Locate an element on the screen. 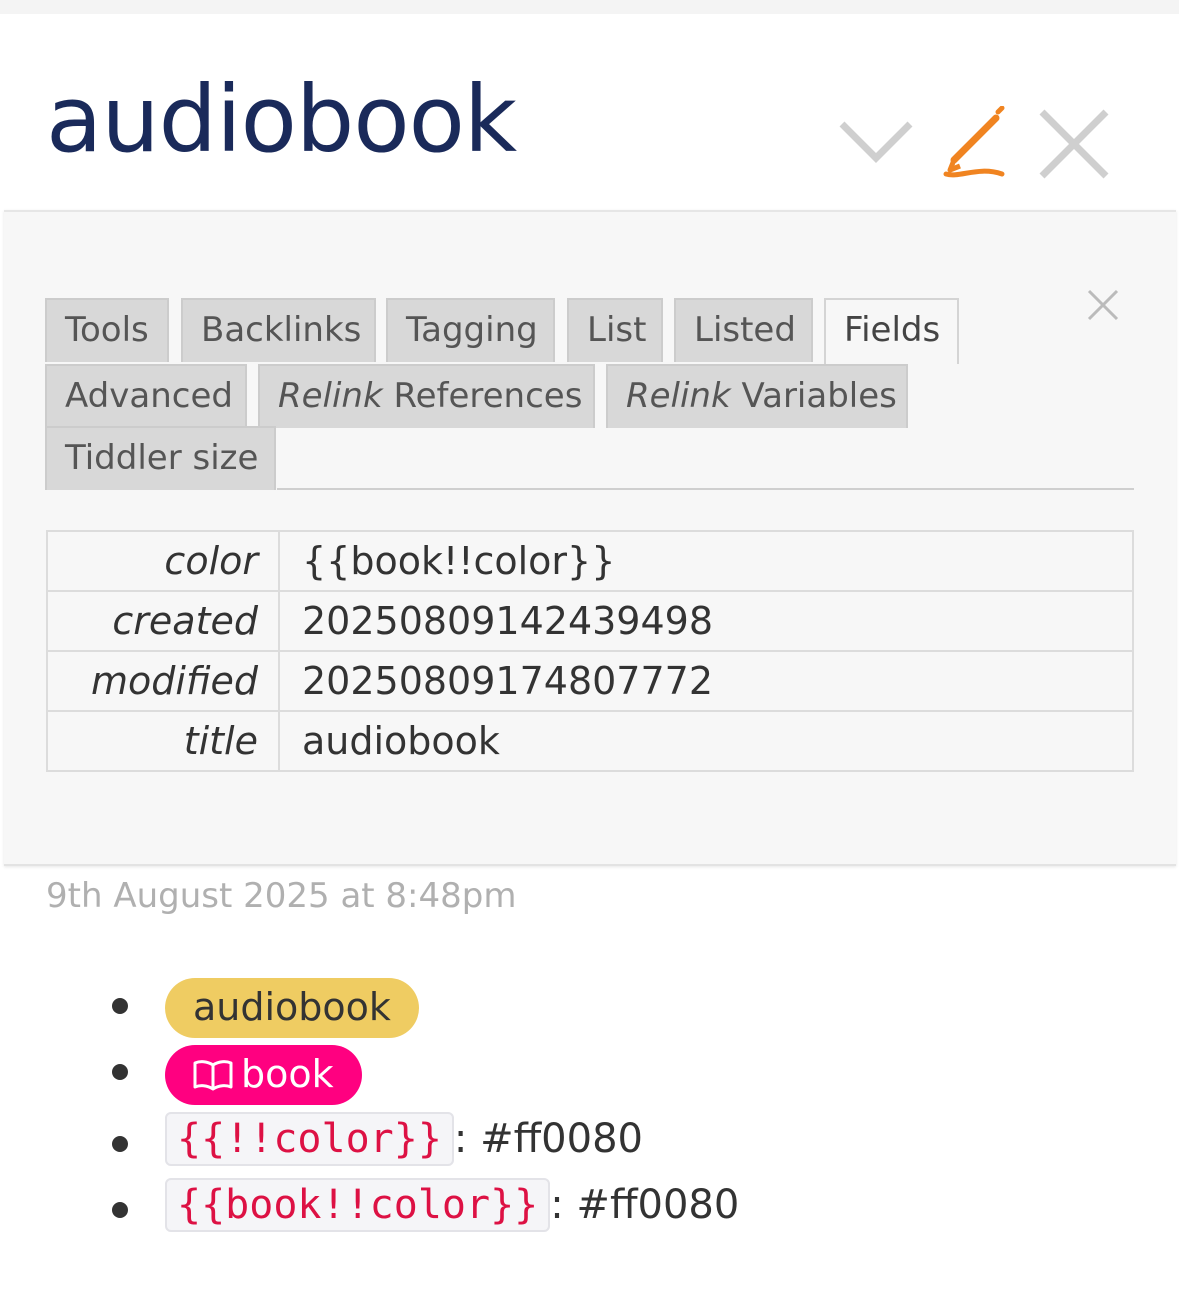 This screenshot has height=1313, width=1179. tab-relink-references: Relink References is located at coordinates (426, 396).